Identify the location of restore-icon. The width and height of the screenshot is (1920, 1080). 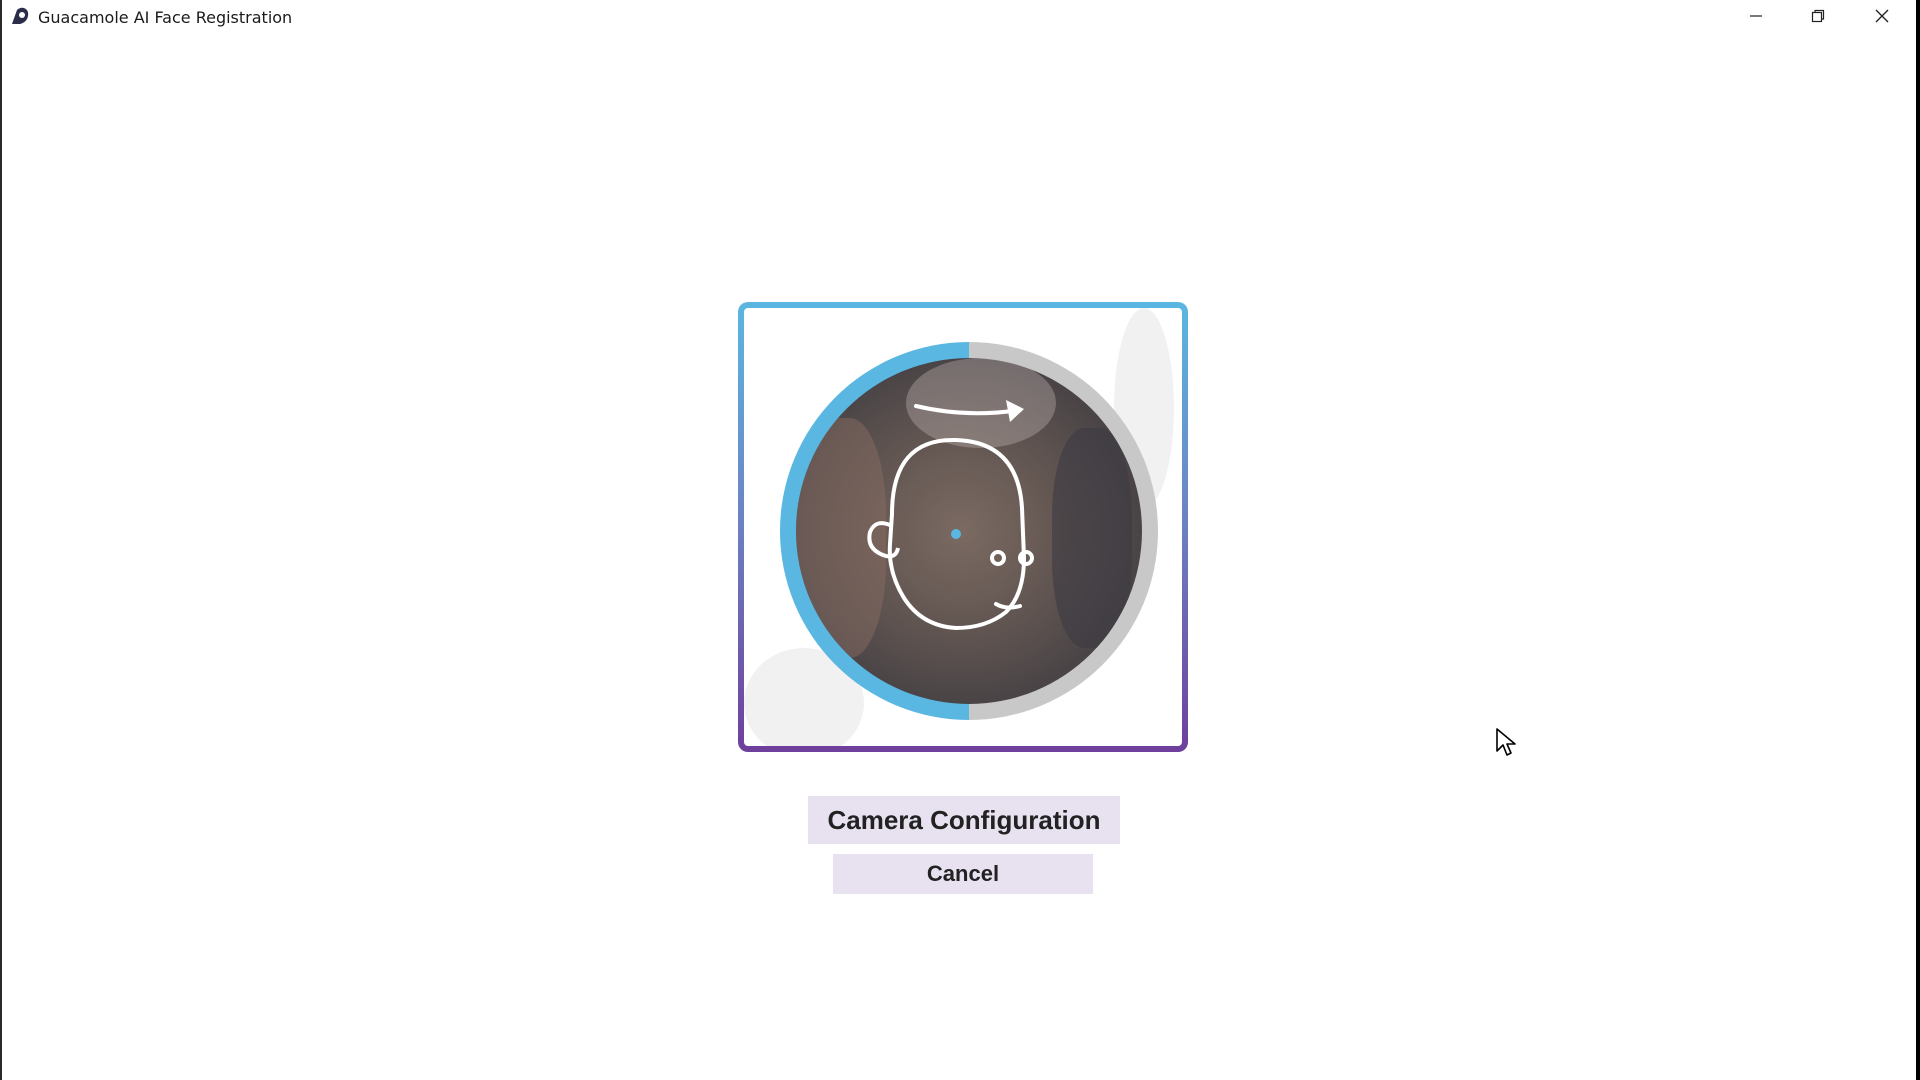
(1818, 16).